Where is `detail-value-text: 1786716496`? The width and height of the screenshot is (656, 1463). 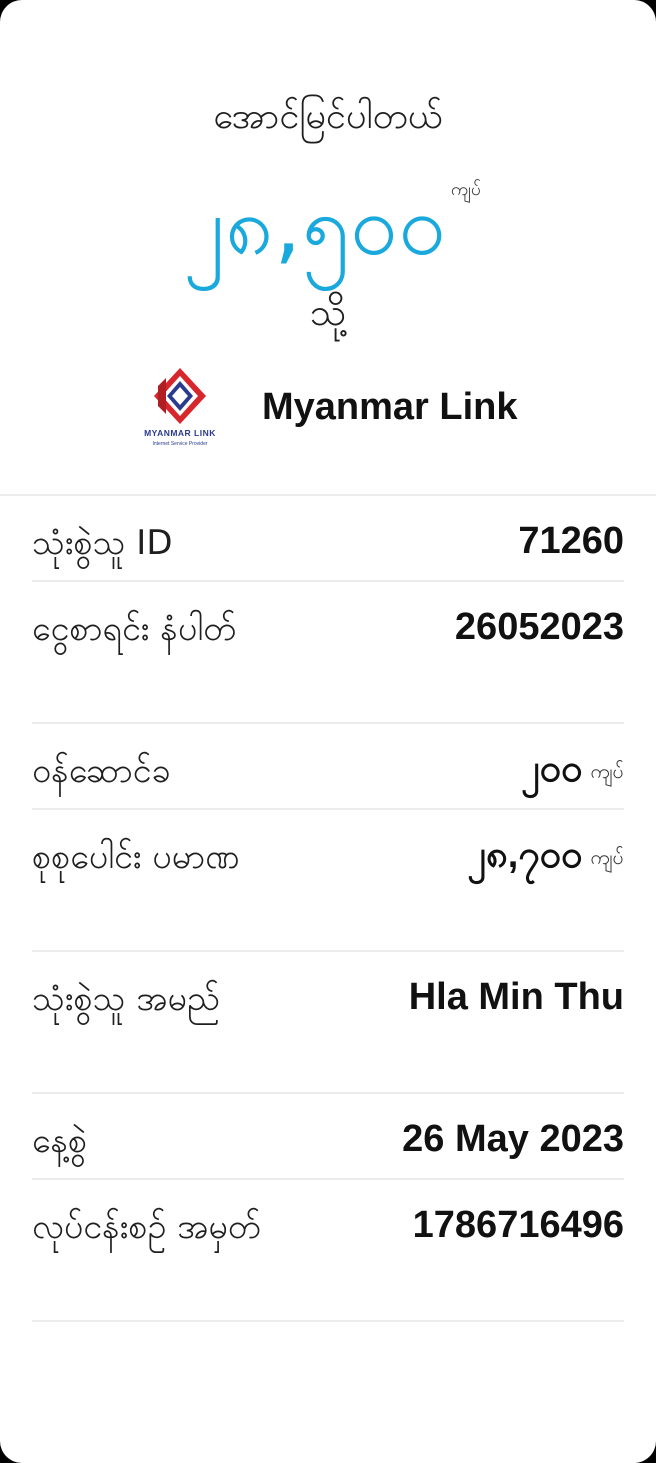 detail-value-text: 1786716496 is located at coordinates (518, 1225).